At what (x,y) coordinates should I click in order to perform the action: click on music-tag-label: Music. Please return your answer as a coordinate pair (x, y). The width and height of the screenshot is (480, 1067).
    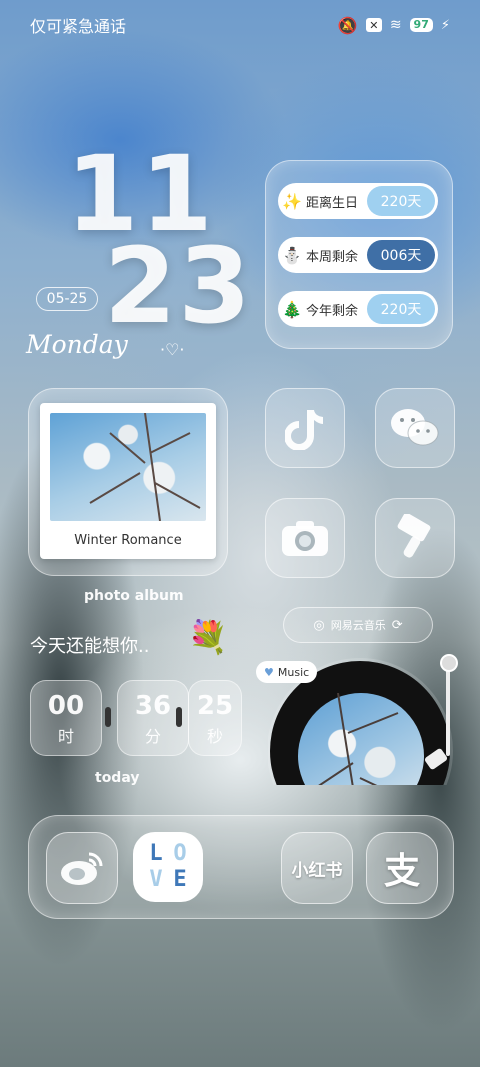
    Looking at the image, I should click on (293, 672).